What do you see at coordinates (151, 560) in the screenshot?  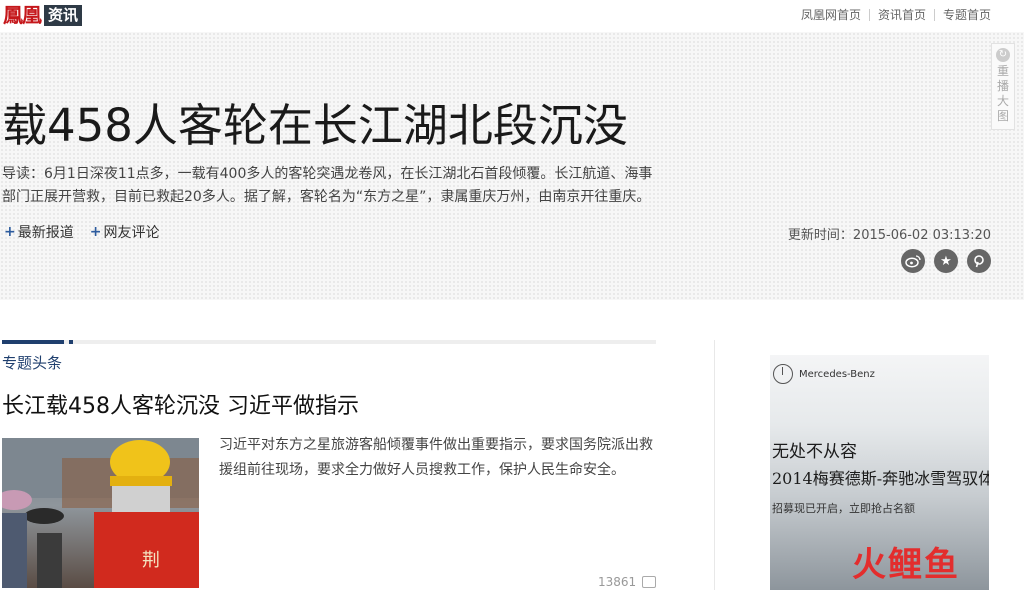 I see `svg-text: 荆` at bounding box center [151, 560].